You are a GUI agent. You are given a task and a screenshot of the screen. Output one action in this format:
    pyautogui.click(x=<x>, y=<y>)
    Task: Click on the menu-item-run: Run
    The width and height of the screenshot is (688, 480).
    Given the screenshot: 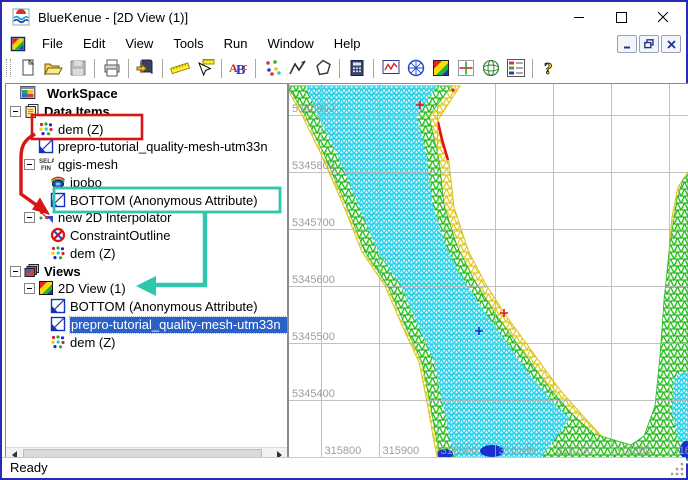 What is the action you would take?
    pyautogui.click(x=236, y=43)
    